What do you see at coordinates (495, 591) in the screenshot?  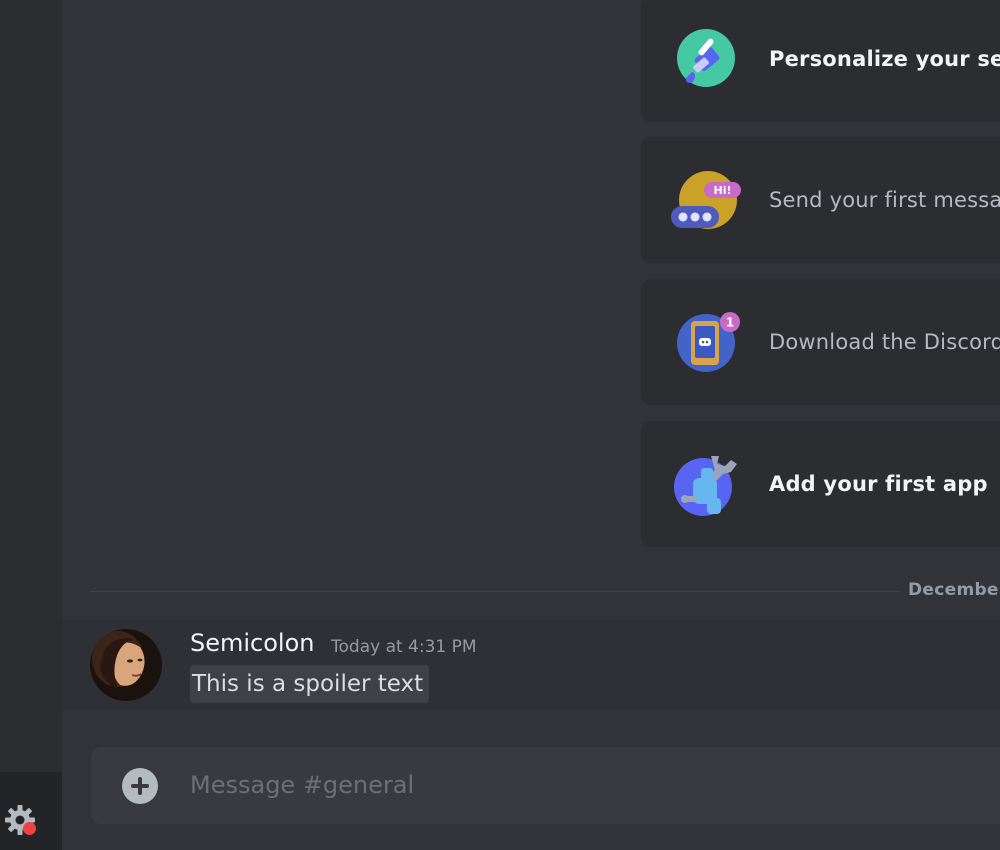 I see `date-divider` at bounding box center [495, 591].